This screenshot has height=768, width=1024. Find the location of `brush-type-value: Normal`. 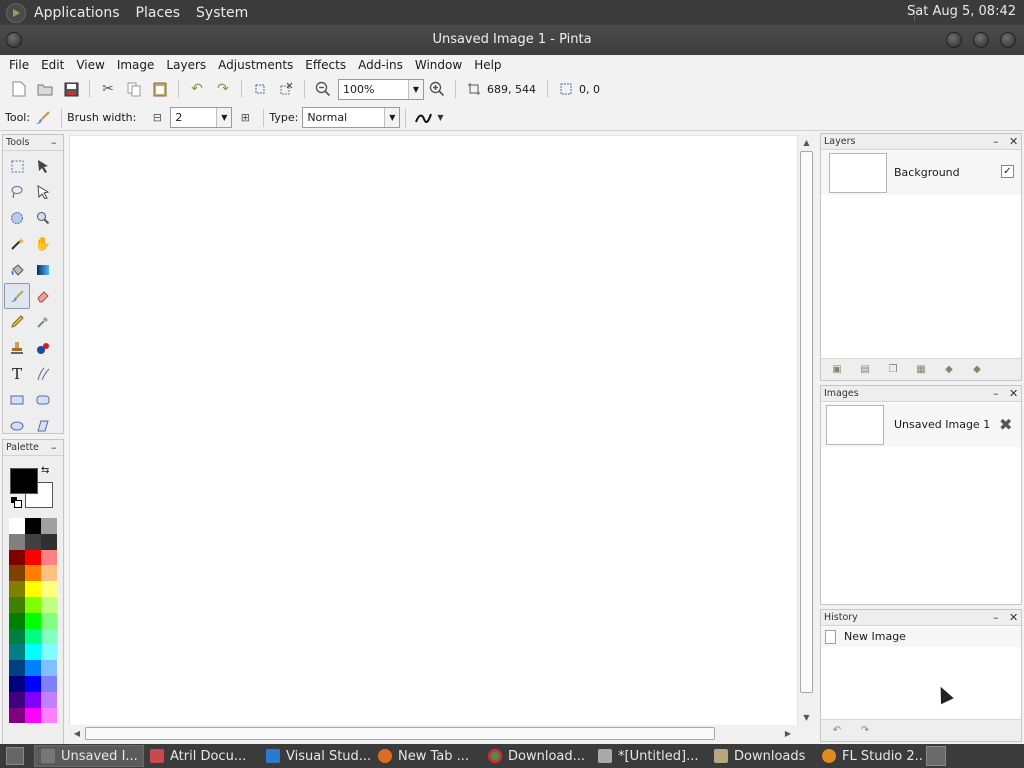

brush-type-value: Normal is located at coordinates (343, 117).